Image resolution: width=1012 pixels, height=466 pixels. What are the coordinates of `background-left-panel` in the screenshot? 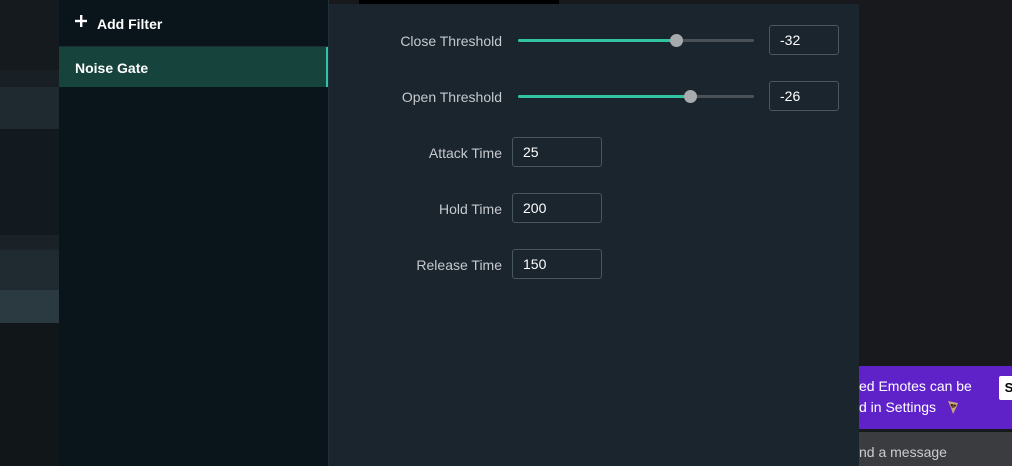 It's located at (29, 233).